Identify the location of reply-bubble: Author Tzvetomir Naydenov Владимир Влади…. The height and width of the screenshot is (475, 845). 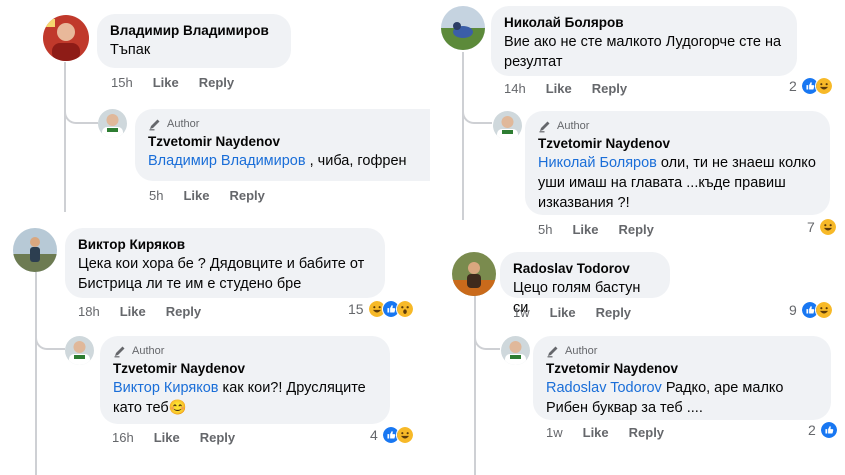
(282, 145).